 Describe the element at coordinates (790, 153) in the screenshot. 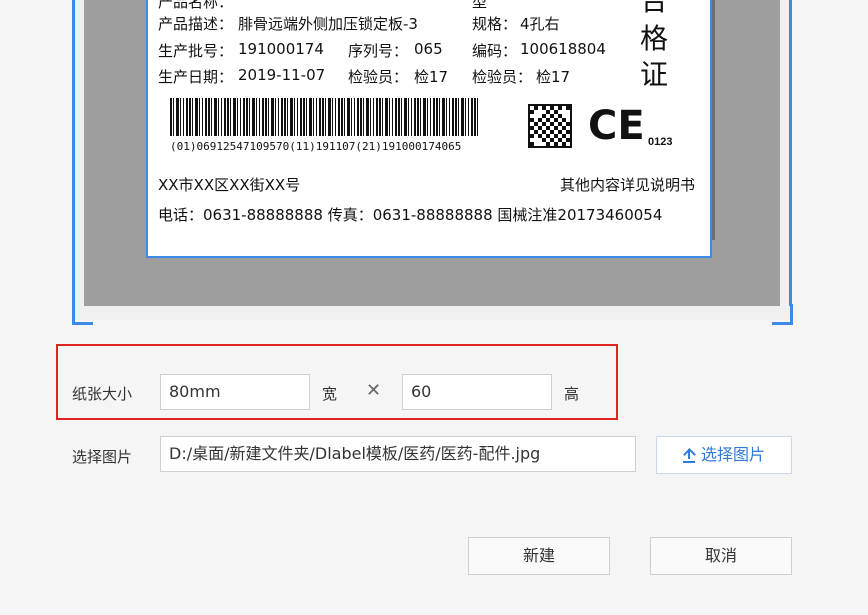

I see `selection-edge-right` at that location.